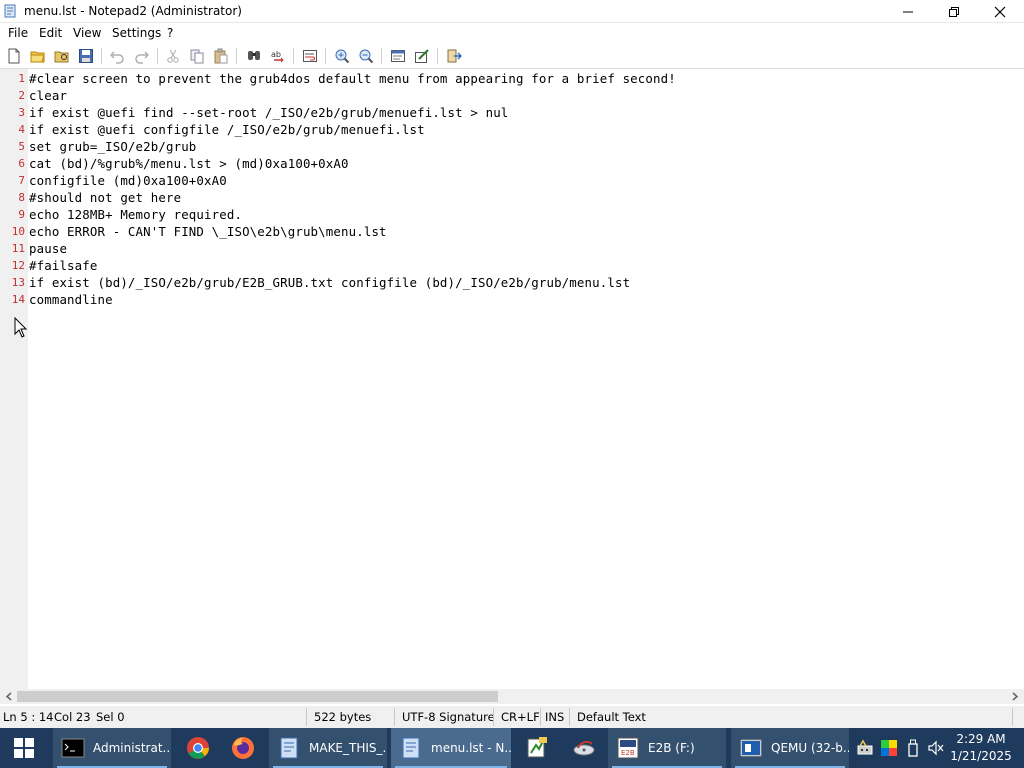 This screenshot has height=768, width=1024. I want to click on svg-text: ab, so click(276, 54).